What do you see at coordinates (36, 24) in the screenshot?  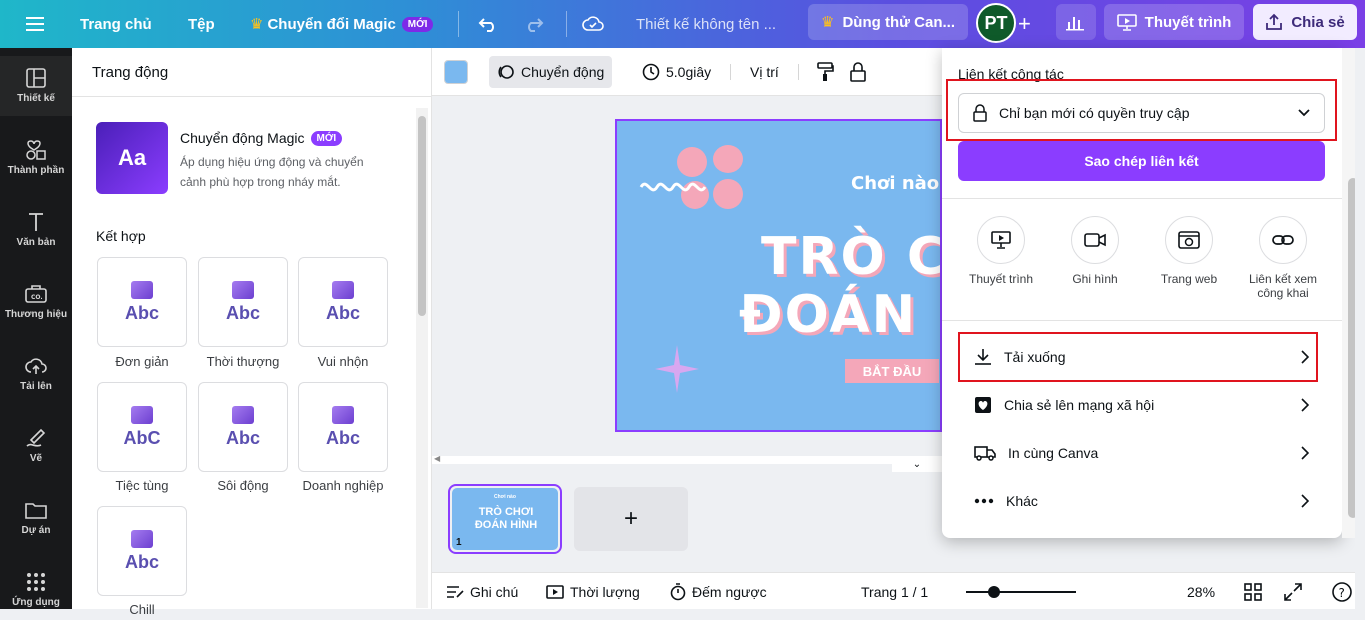 I see `menu-icon` at bounding box center [36, 24].